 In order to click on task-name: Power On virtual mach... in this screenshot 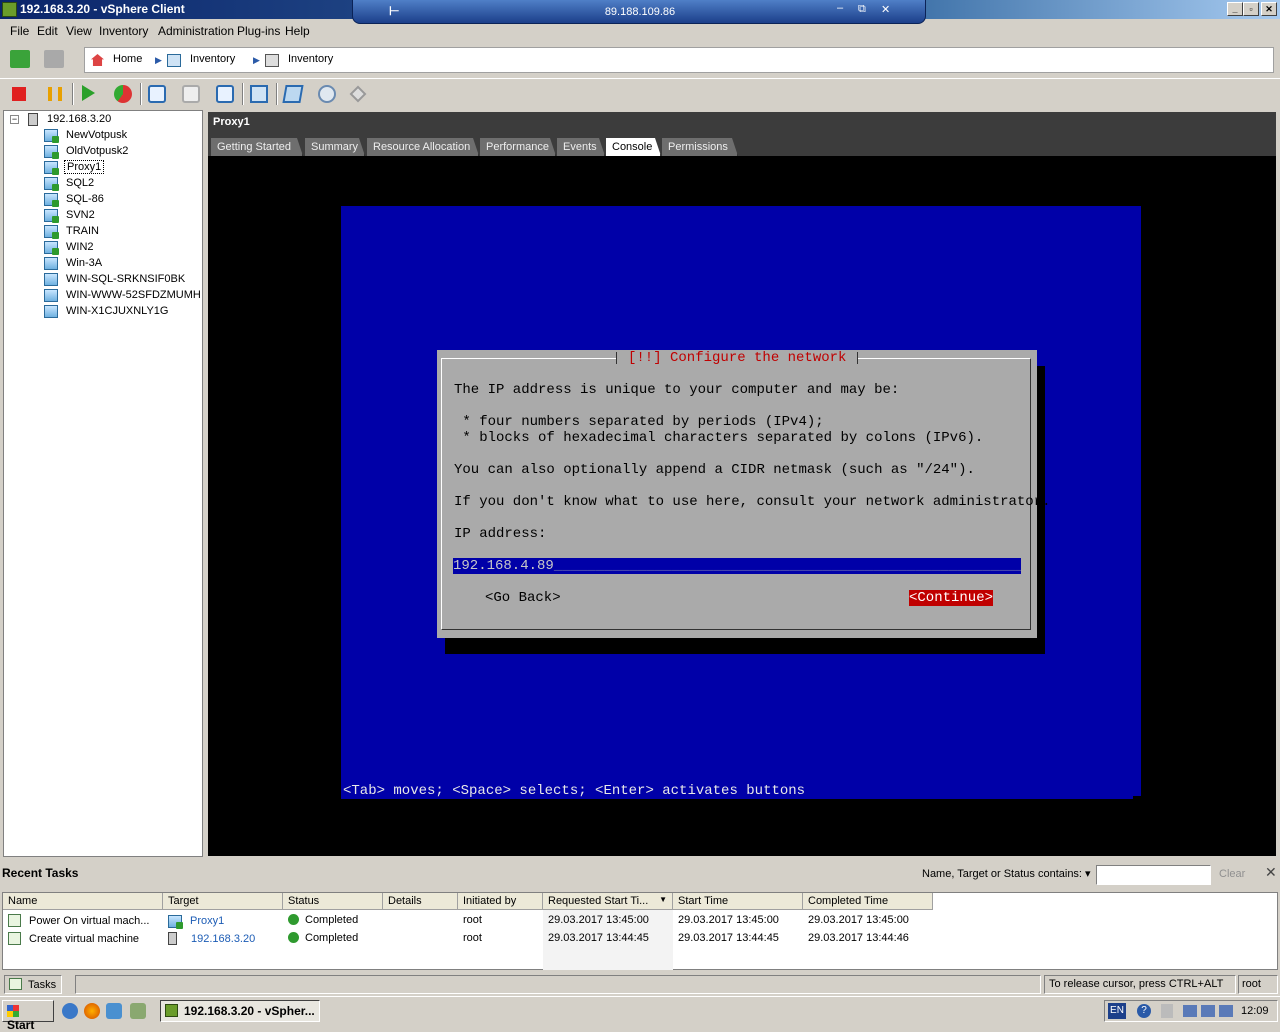, I will do `click(83, 921)`.